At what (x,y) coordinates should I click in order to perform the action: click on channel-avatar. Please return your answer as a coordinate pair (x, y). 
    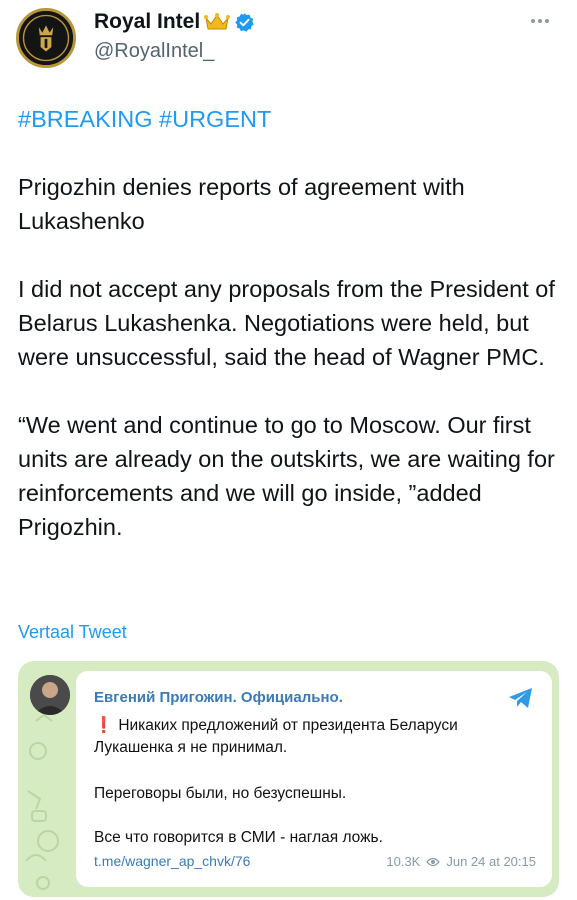
    Looking at the image, I should click on (50, 695).